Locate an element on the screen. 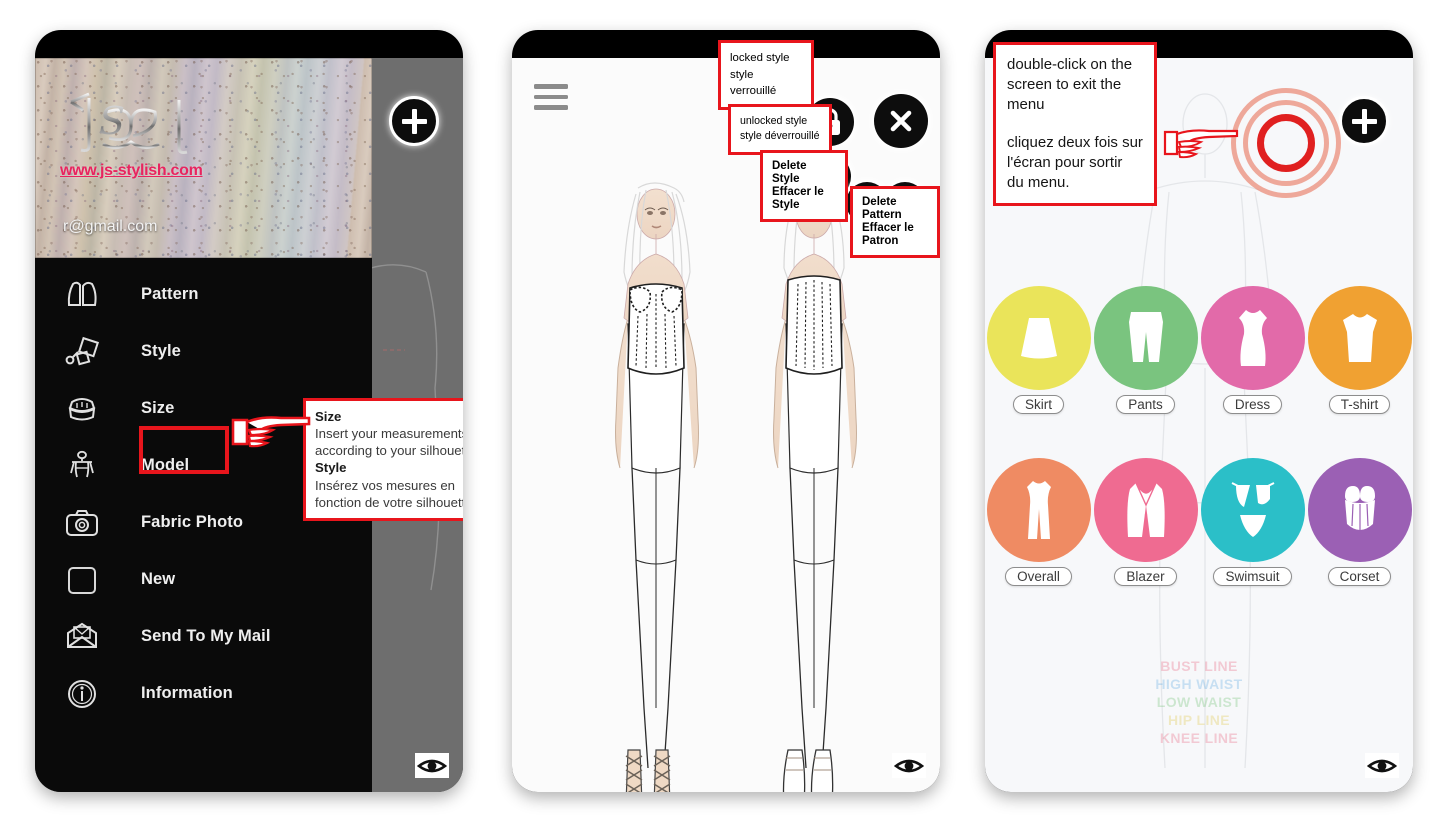 This screenshot has width=1440, height=831. blazer-icon is located at coordinates (1145, 509).